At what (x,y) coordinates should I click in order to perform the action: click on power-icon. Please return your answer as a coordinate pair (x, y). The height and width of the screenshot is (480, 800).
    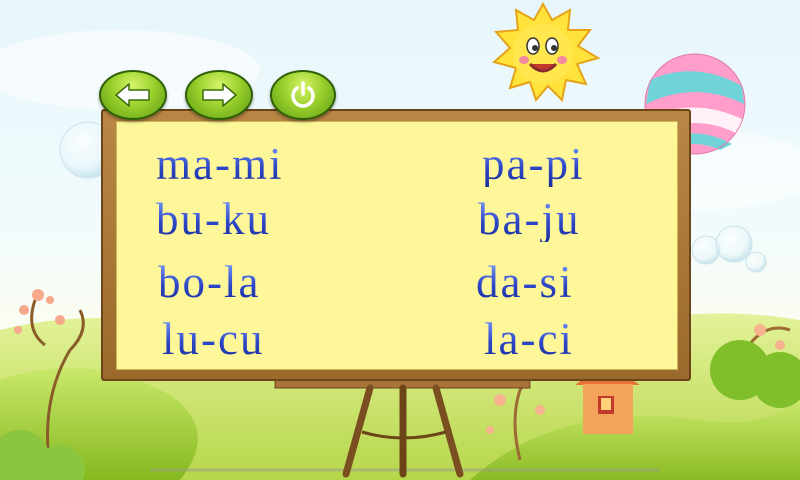
    Looking at the image, I should click on (303, 94).